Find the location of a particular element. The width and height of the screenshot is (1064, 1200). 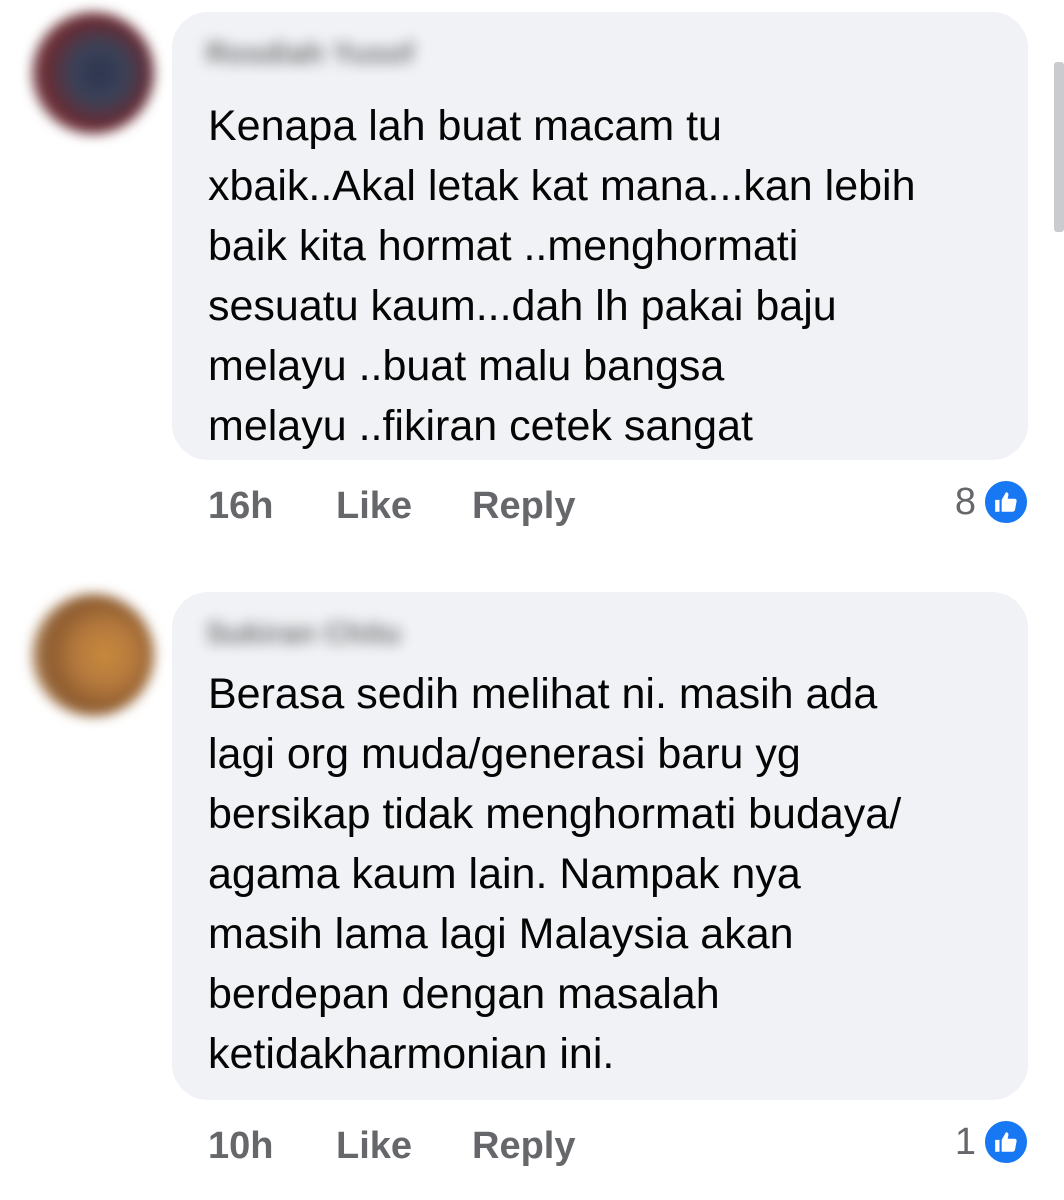

comment-author: Rosdiah Yusof is located at coordinates (310, 54).